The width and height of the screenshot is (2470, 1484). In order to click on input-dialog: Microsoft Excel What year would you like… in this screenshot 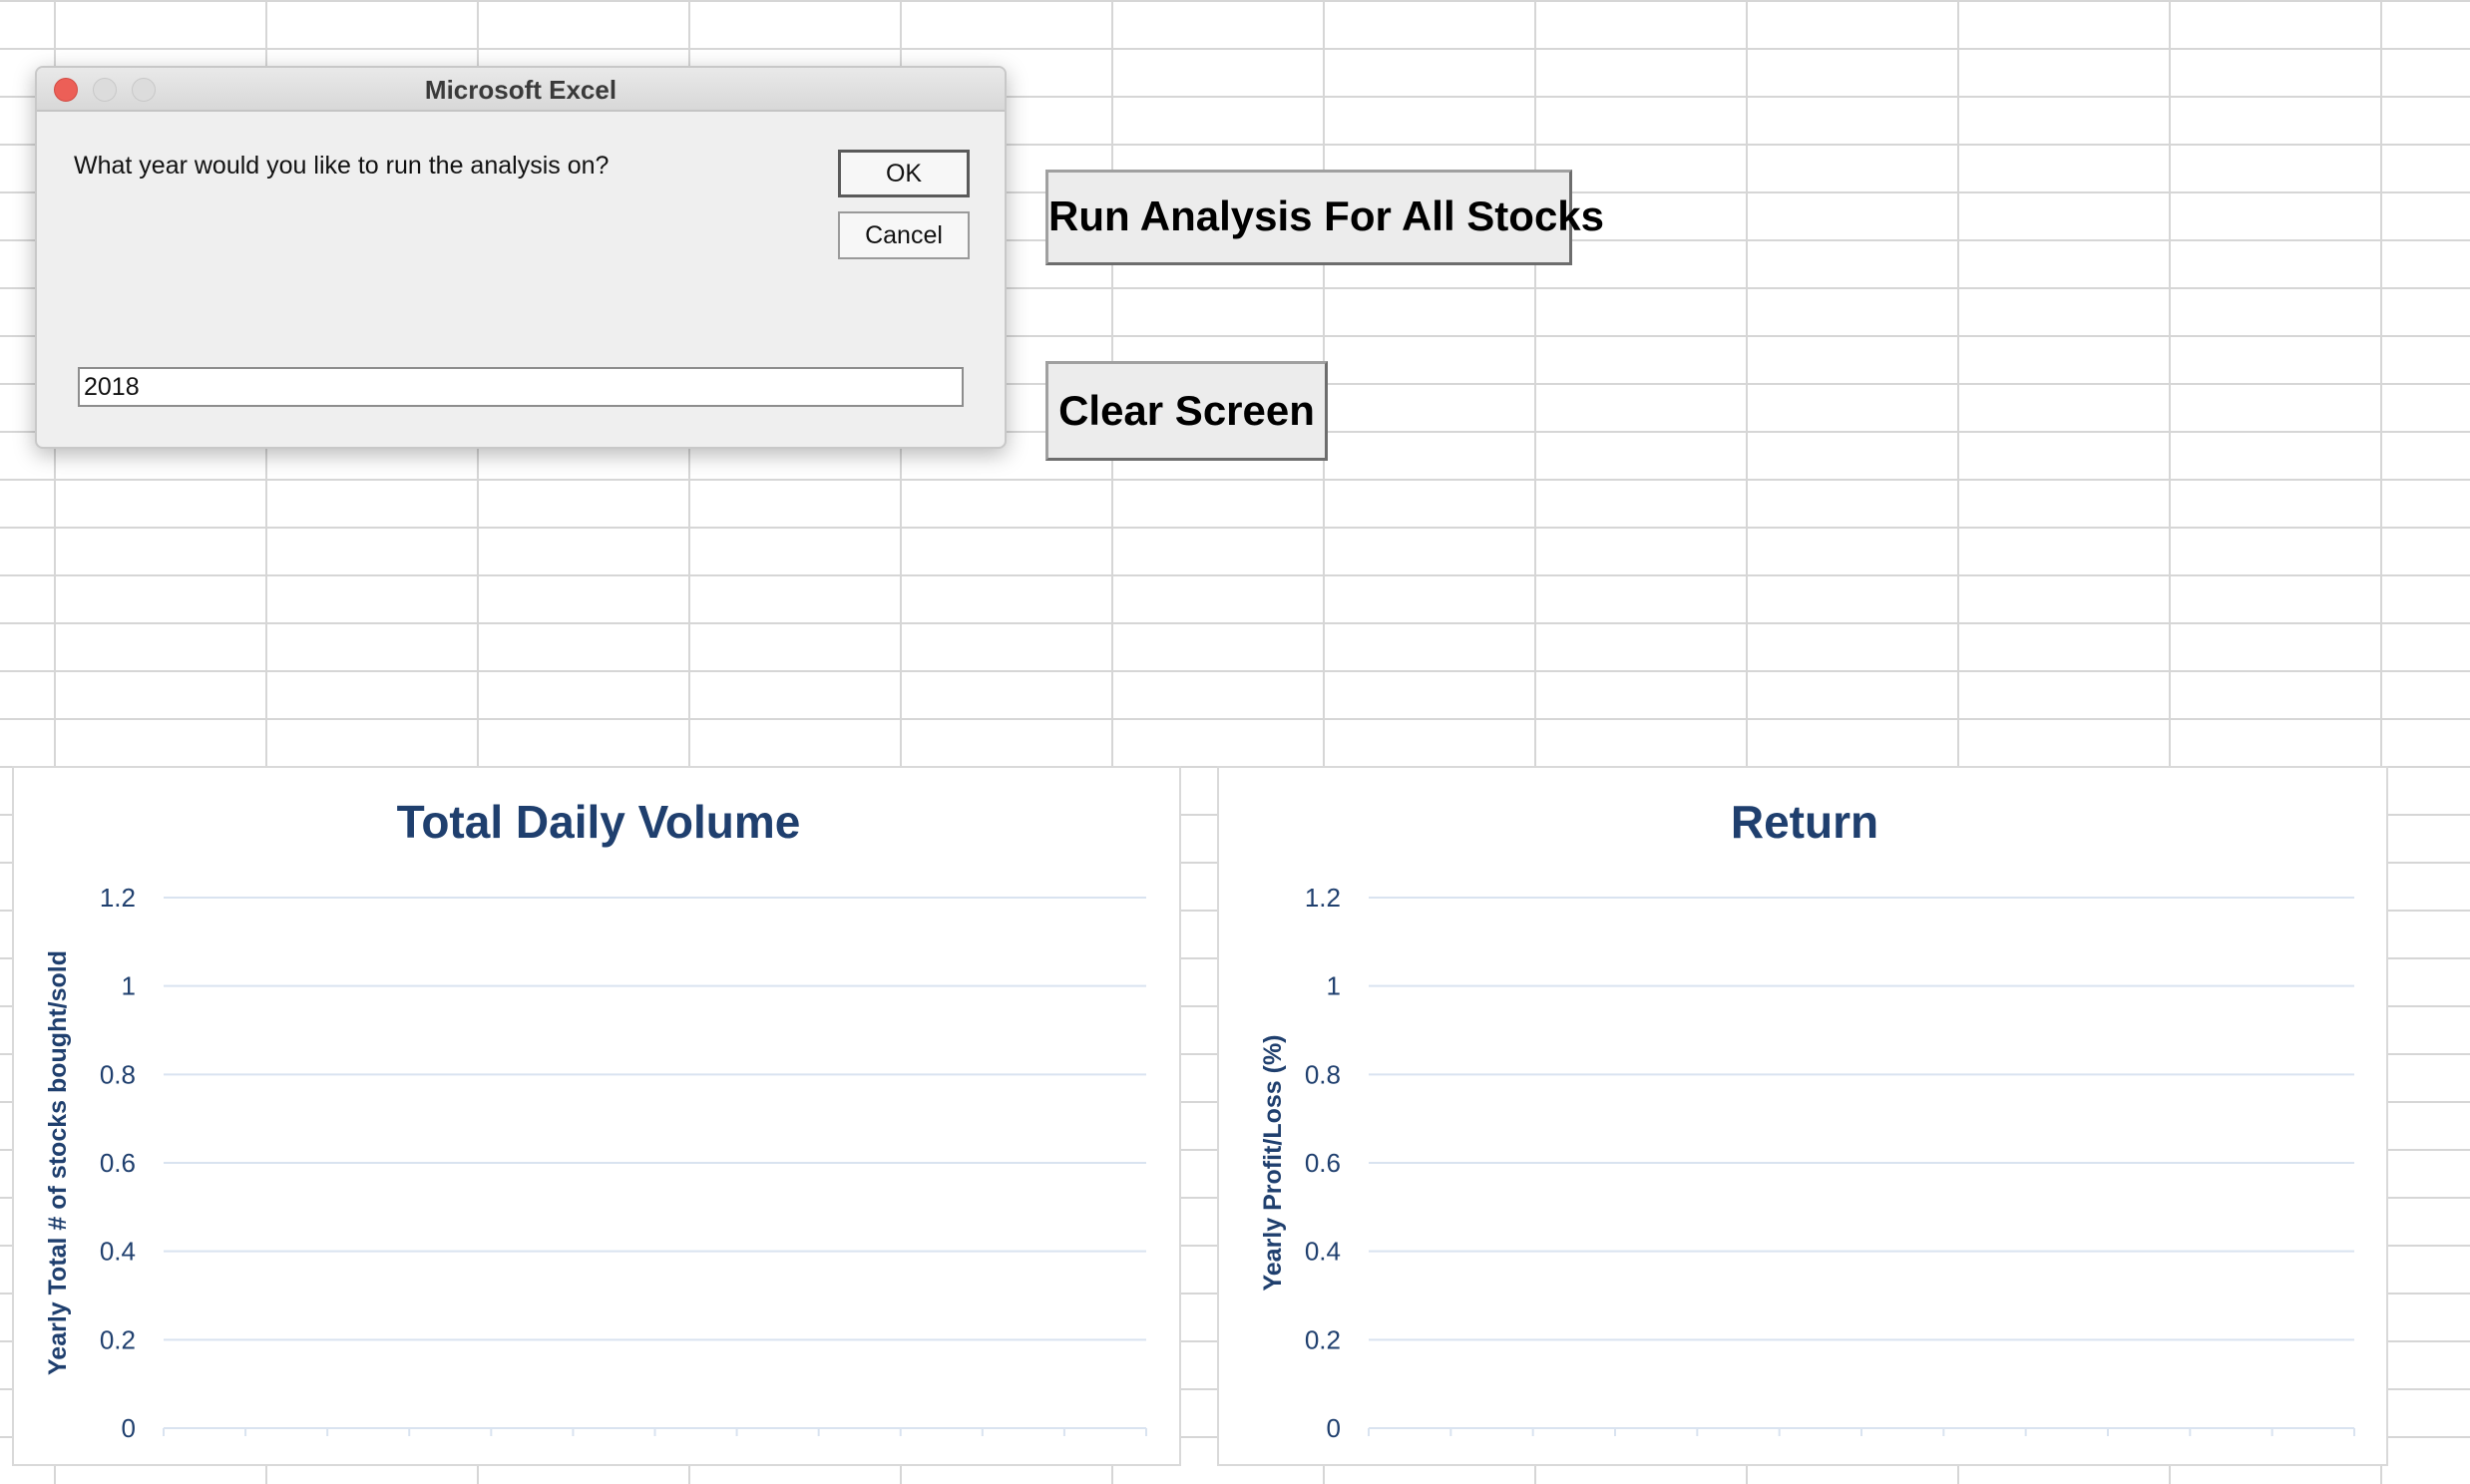, I will do `click(521, 257)`.